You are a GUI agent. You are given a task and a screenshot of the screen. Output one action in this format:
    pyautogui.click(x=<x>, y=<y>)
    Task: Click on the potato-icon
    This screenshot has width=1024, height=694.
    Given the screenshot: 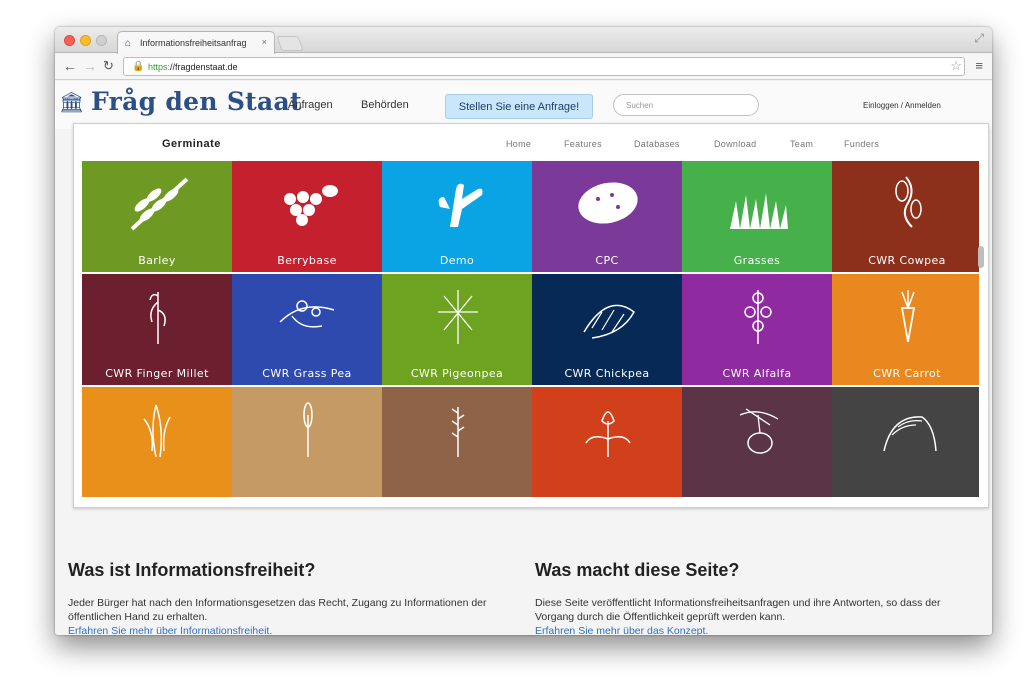 What is the action you would take?
    pyautogui.click(x=608, y=203)
    